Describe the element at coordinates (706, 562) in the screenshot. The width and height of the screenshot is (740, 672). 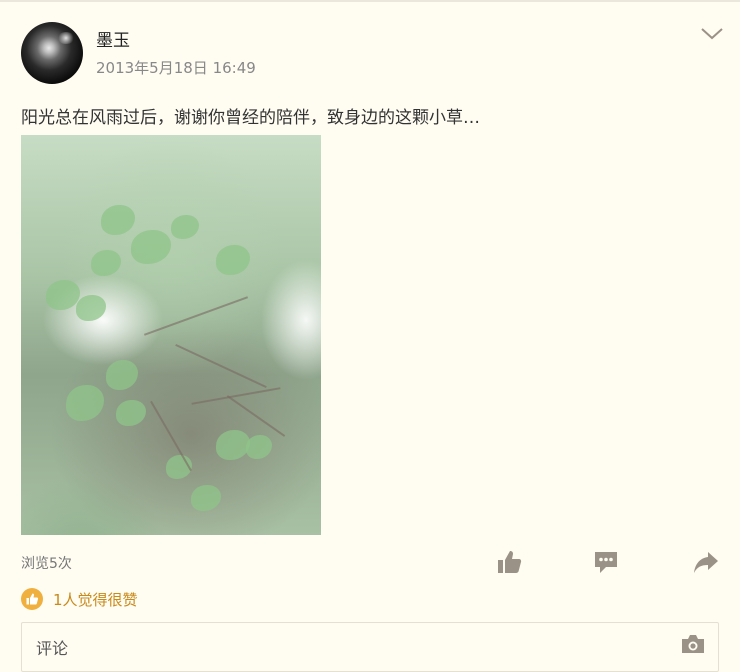
I see `share-arrow-icon` at that location.